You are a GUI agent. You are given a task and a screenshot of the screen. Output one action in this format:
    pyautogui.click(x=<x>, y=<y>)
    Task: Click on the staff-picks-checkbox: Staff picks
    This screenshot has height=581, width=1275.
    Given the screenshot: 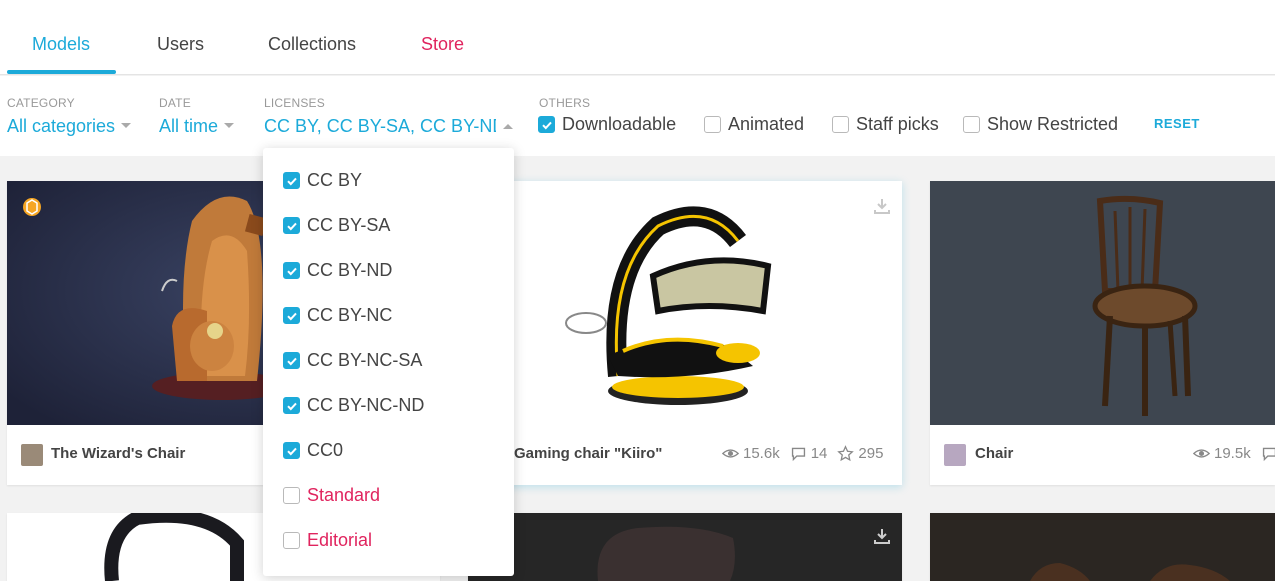 What is the action you would take?
    pyautogui.click(x=885, y=124)
    